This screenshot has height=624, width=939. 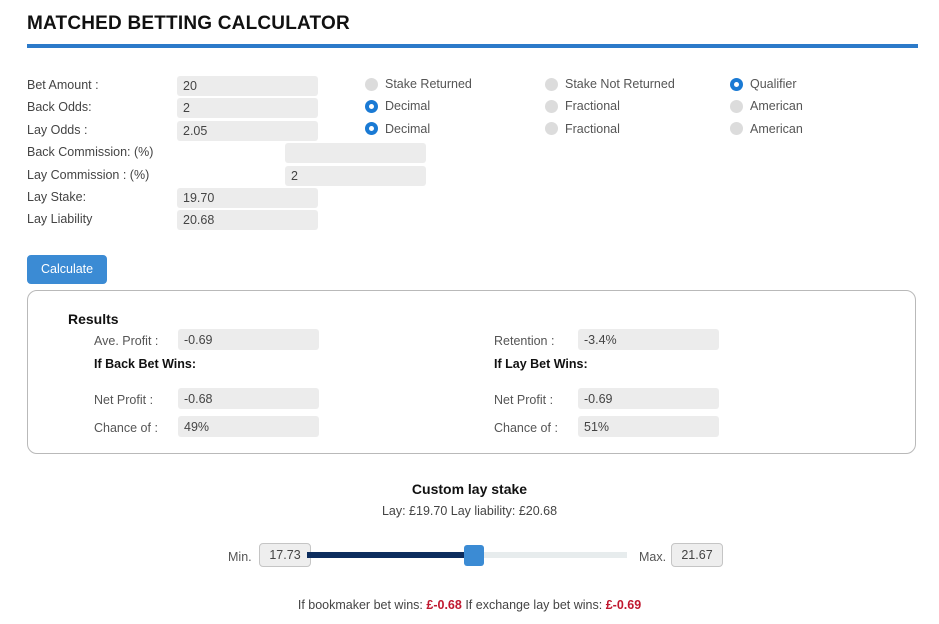 I want to click on header-divider, so click(x=472, y=46).